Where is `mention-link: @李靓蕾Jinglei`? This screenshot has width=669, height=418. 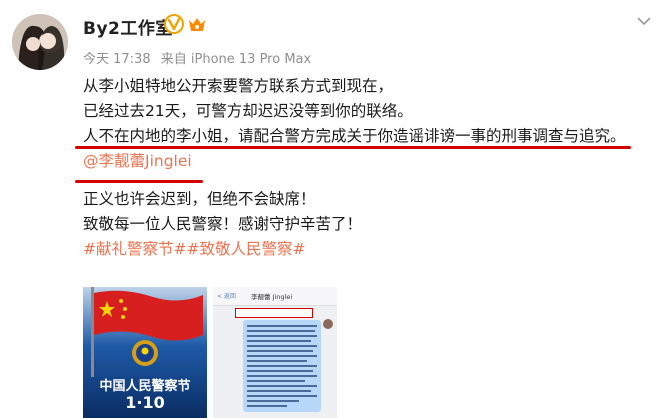
mention-link: @李靓蕾Jinglei is located at coordinates (368, 161).